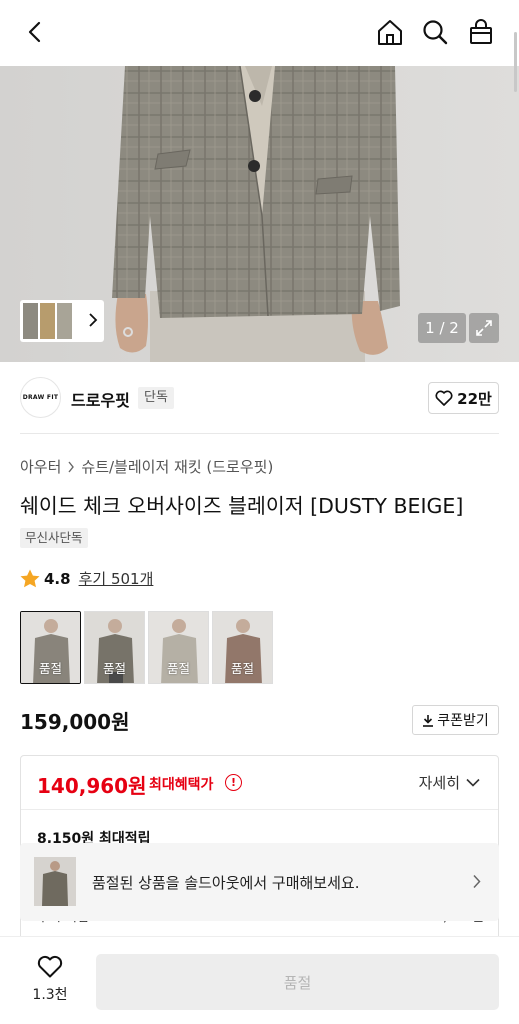  What do you see at coordinates (233, 782) in the screenshot?
I see `info-icon: !` at bounding box center [233, 782].